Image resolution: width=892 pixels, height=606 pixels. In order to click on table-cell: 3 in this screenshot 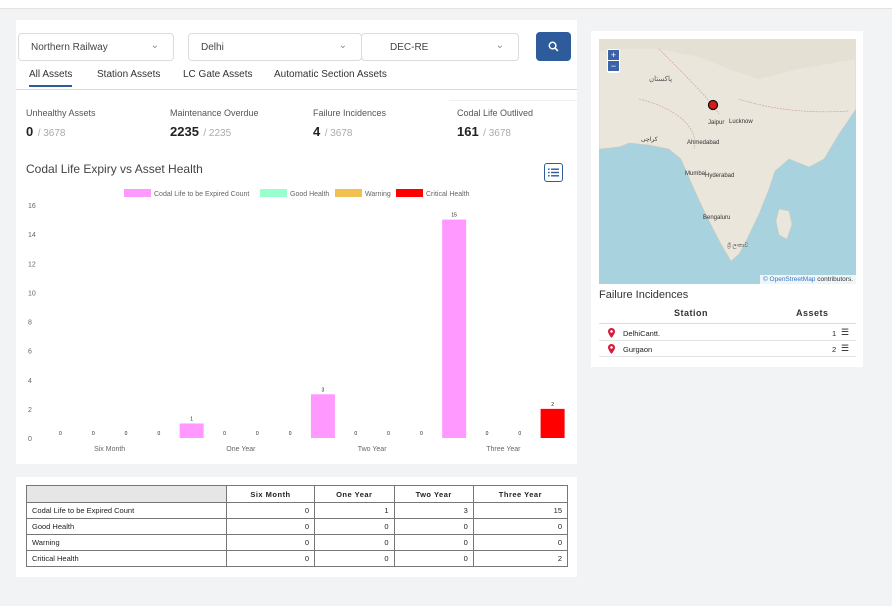, I will do `click(433, 510)`.